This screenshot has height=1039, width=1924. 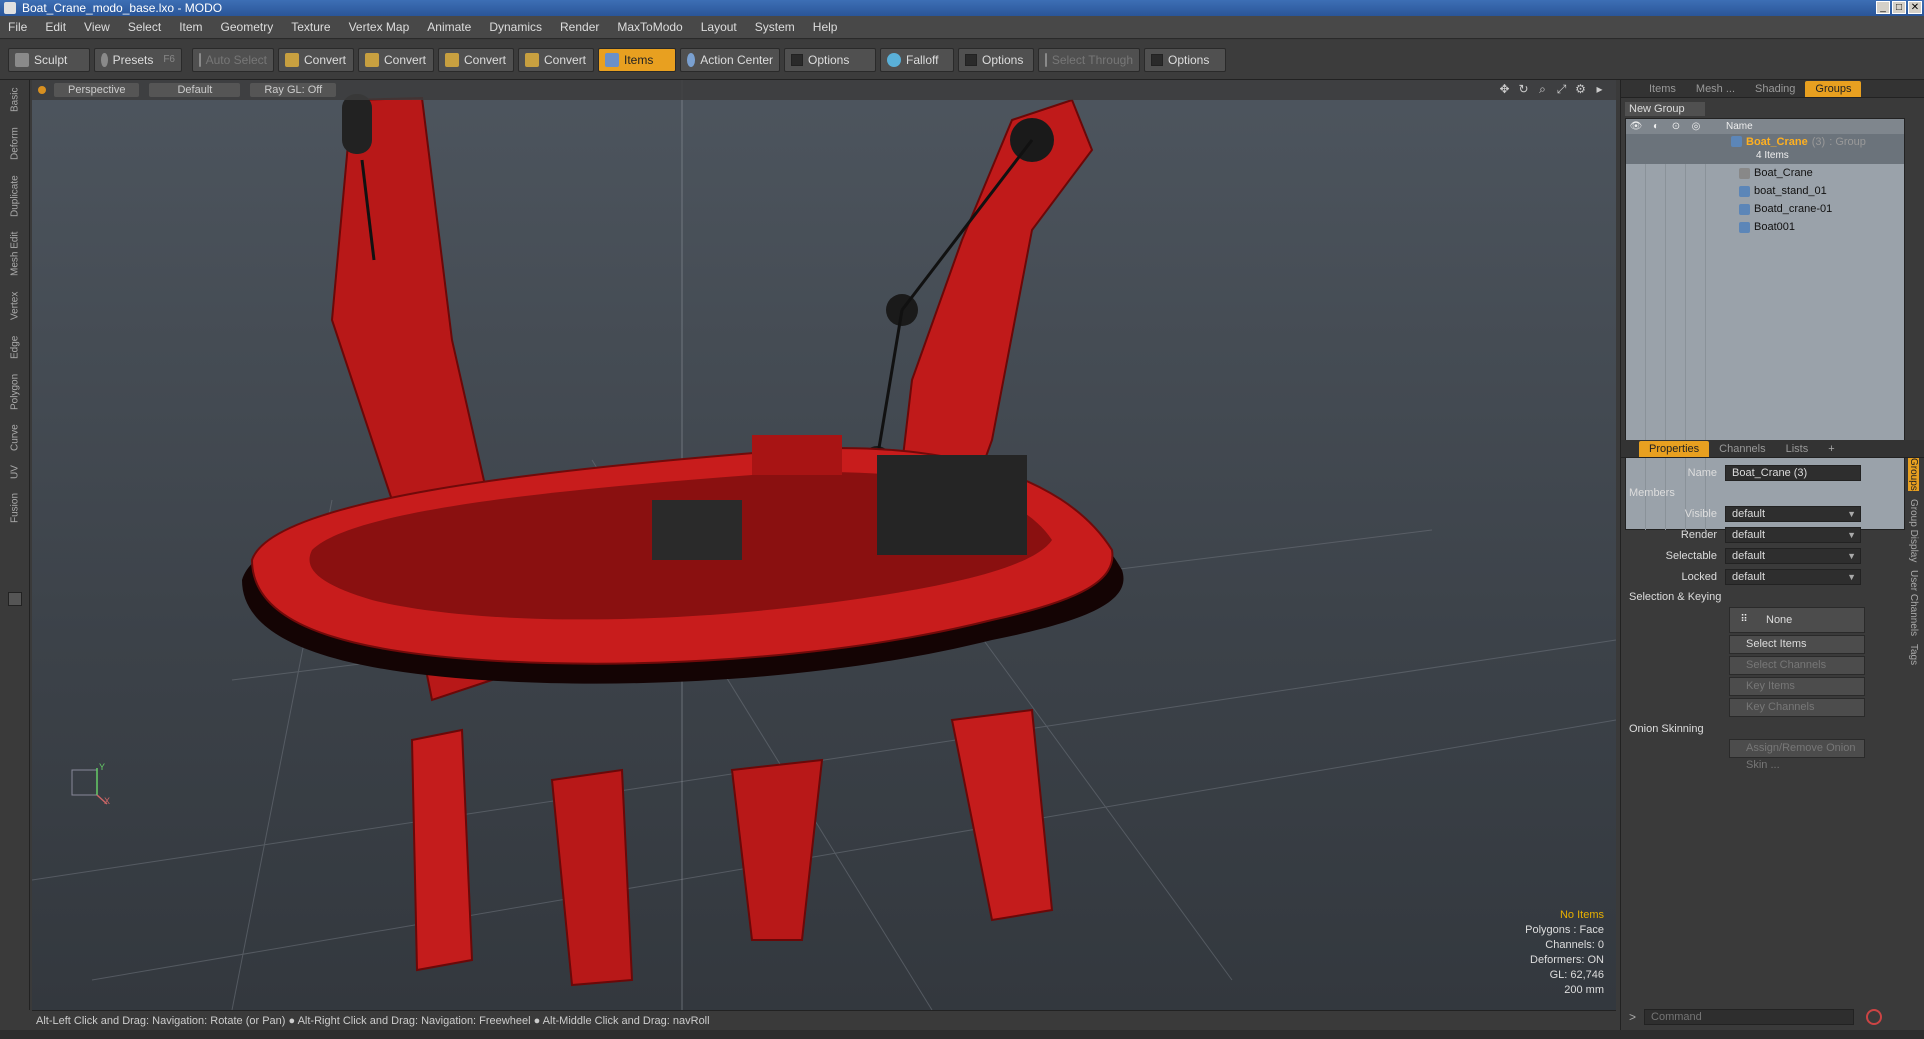 I want to click on selectable-row: Selectable default ▼, so click(x=1772, y=555).